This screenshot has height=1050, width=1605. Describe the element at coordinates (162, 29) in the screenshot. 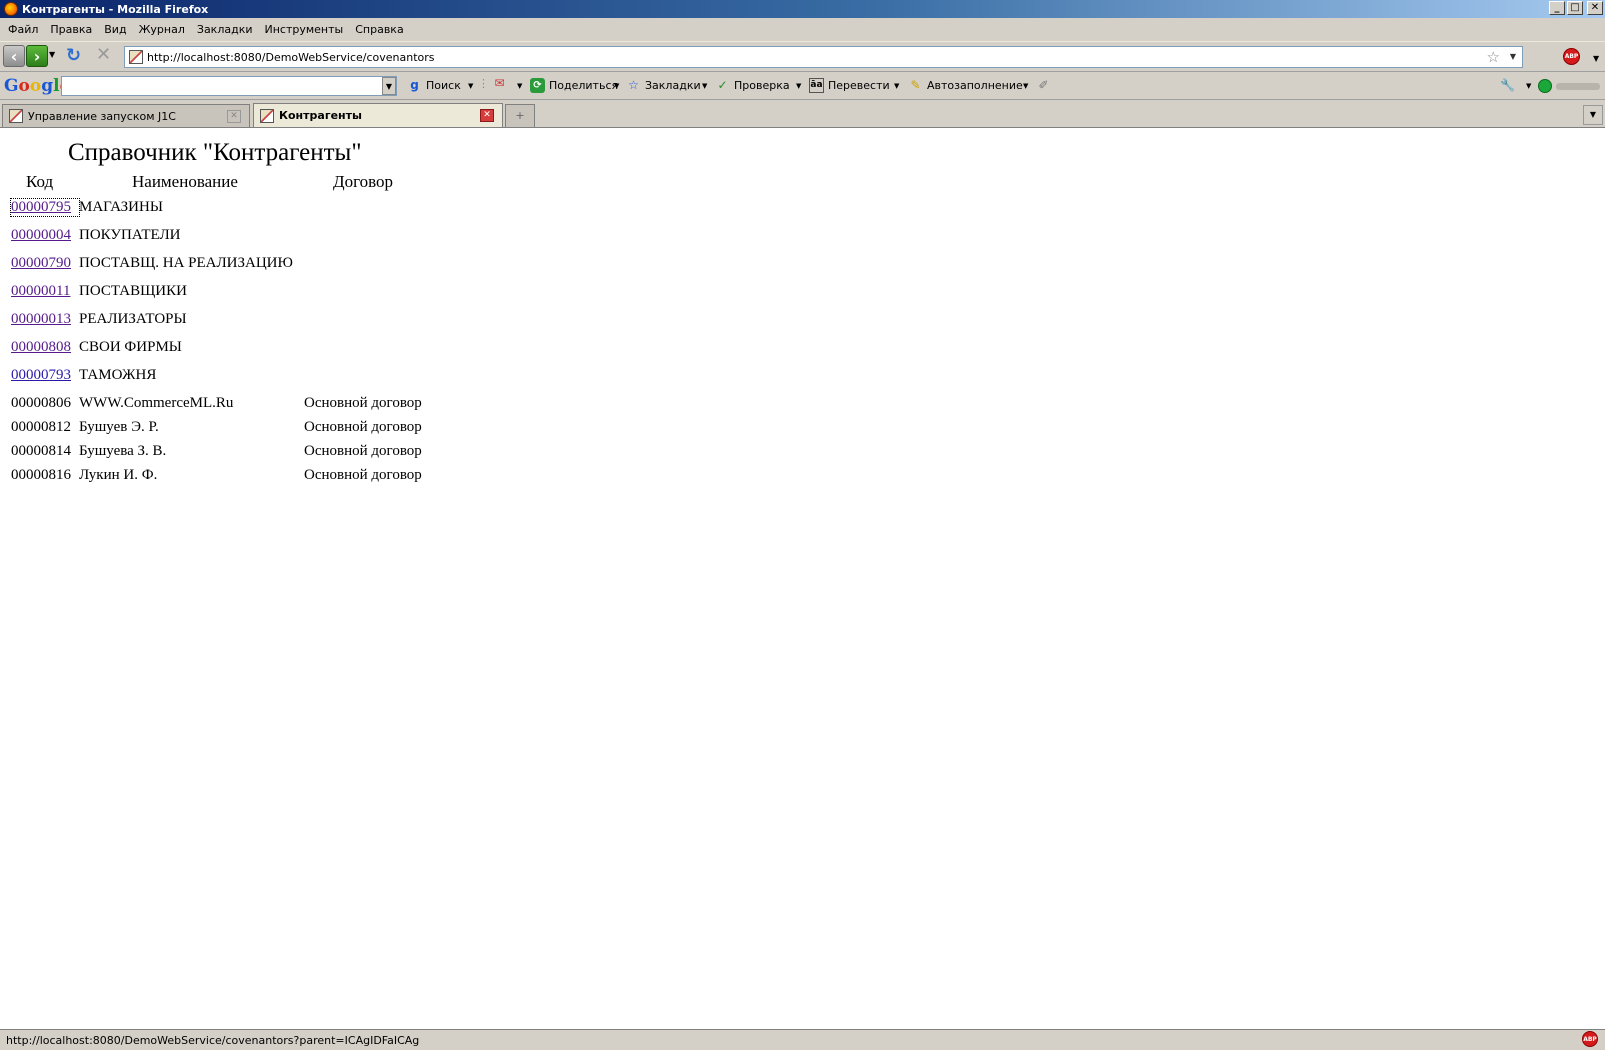

I see `menu-history: Журнал` at that location.